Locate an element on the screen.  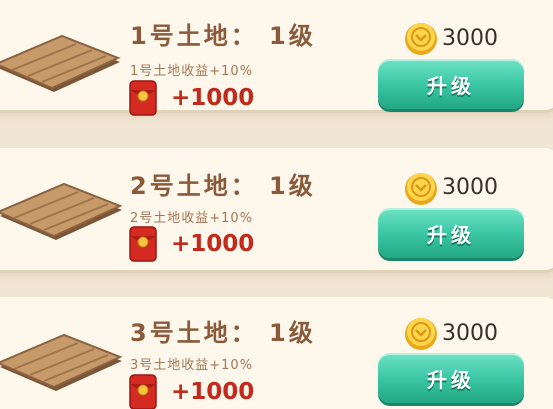
income-bonus-text: 2号土地收益+10% is located at coordinates (192, 218).